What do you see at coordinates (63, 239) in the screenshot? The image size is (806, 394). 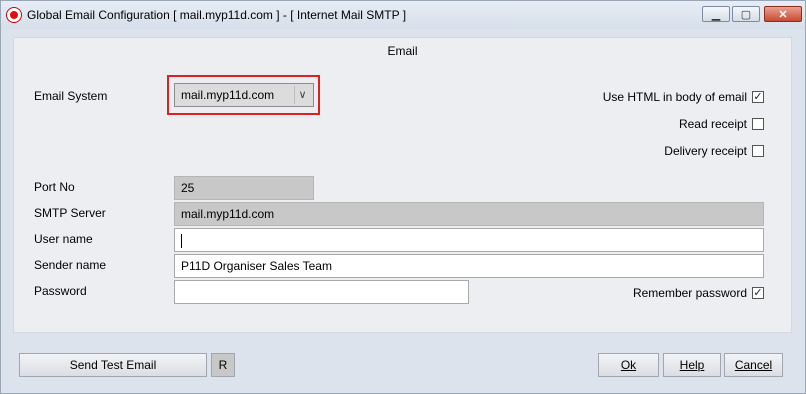 I see `user-name-label: User name` at bounding box center [63, 239].